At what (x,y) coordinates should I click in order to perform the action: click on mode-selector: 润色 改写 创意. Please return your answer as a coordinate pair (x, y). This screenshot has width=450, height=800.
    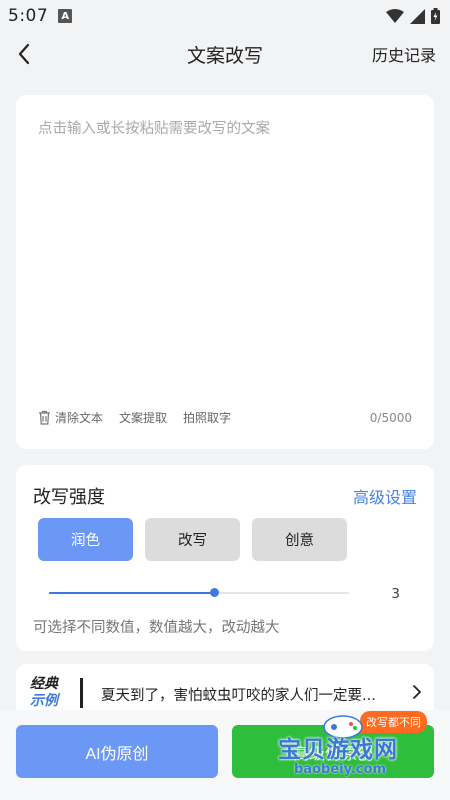
    Looking at the image, I should click on (192, 539).